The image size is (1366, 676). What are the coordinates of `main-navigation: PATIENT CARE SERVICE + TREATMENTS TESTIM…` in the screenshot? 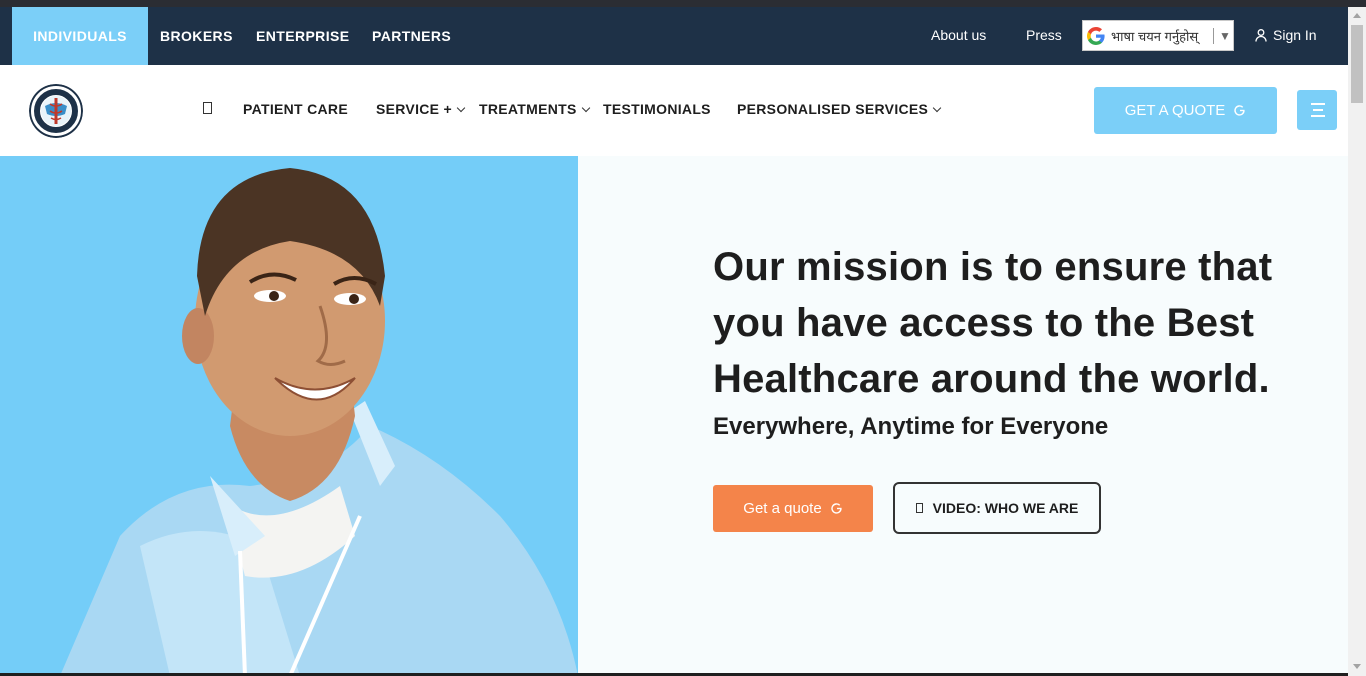 It's located at (674, 110).